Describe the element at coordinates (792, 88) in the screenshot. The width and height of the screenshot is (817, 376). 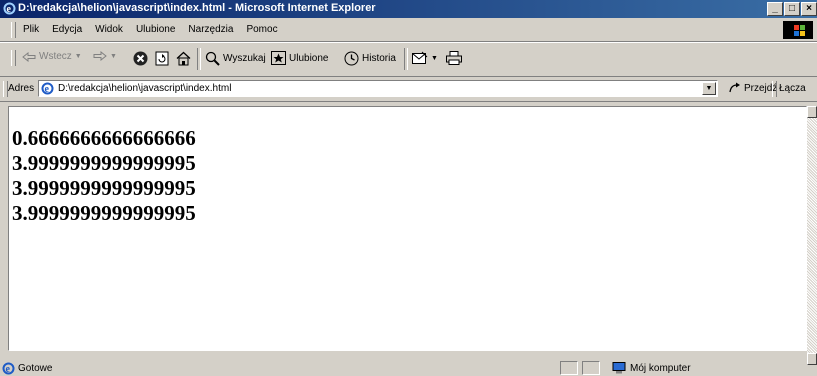
I see `links-button: Łącza` at that location.